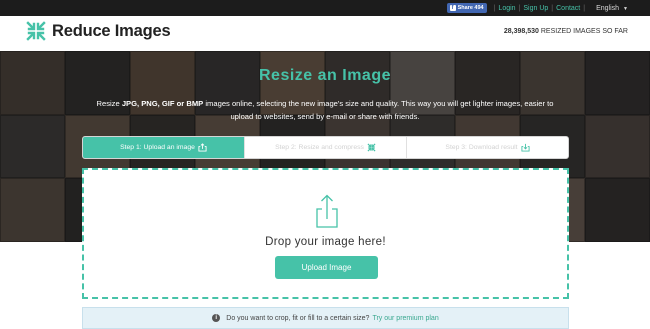 This screenshot has width=650, height=329. I want to click on signup-link: Sign Up, so click(535, 8).